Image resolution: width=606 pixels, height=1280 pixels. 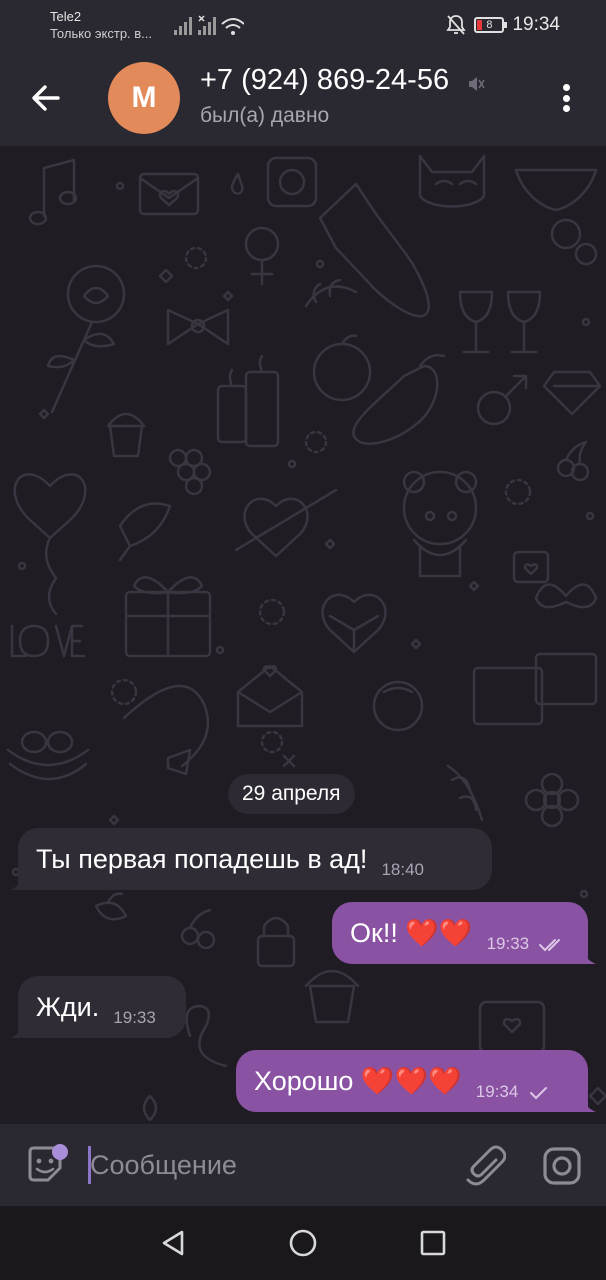 What do you see at coordinates (102, 1007) in the screenshot?
I see `message-bubble-incoming: Жди. 19:33` at bounding box center [102, 1007].